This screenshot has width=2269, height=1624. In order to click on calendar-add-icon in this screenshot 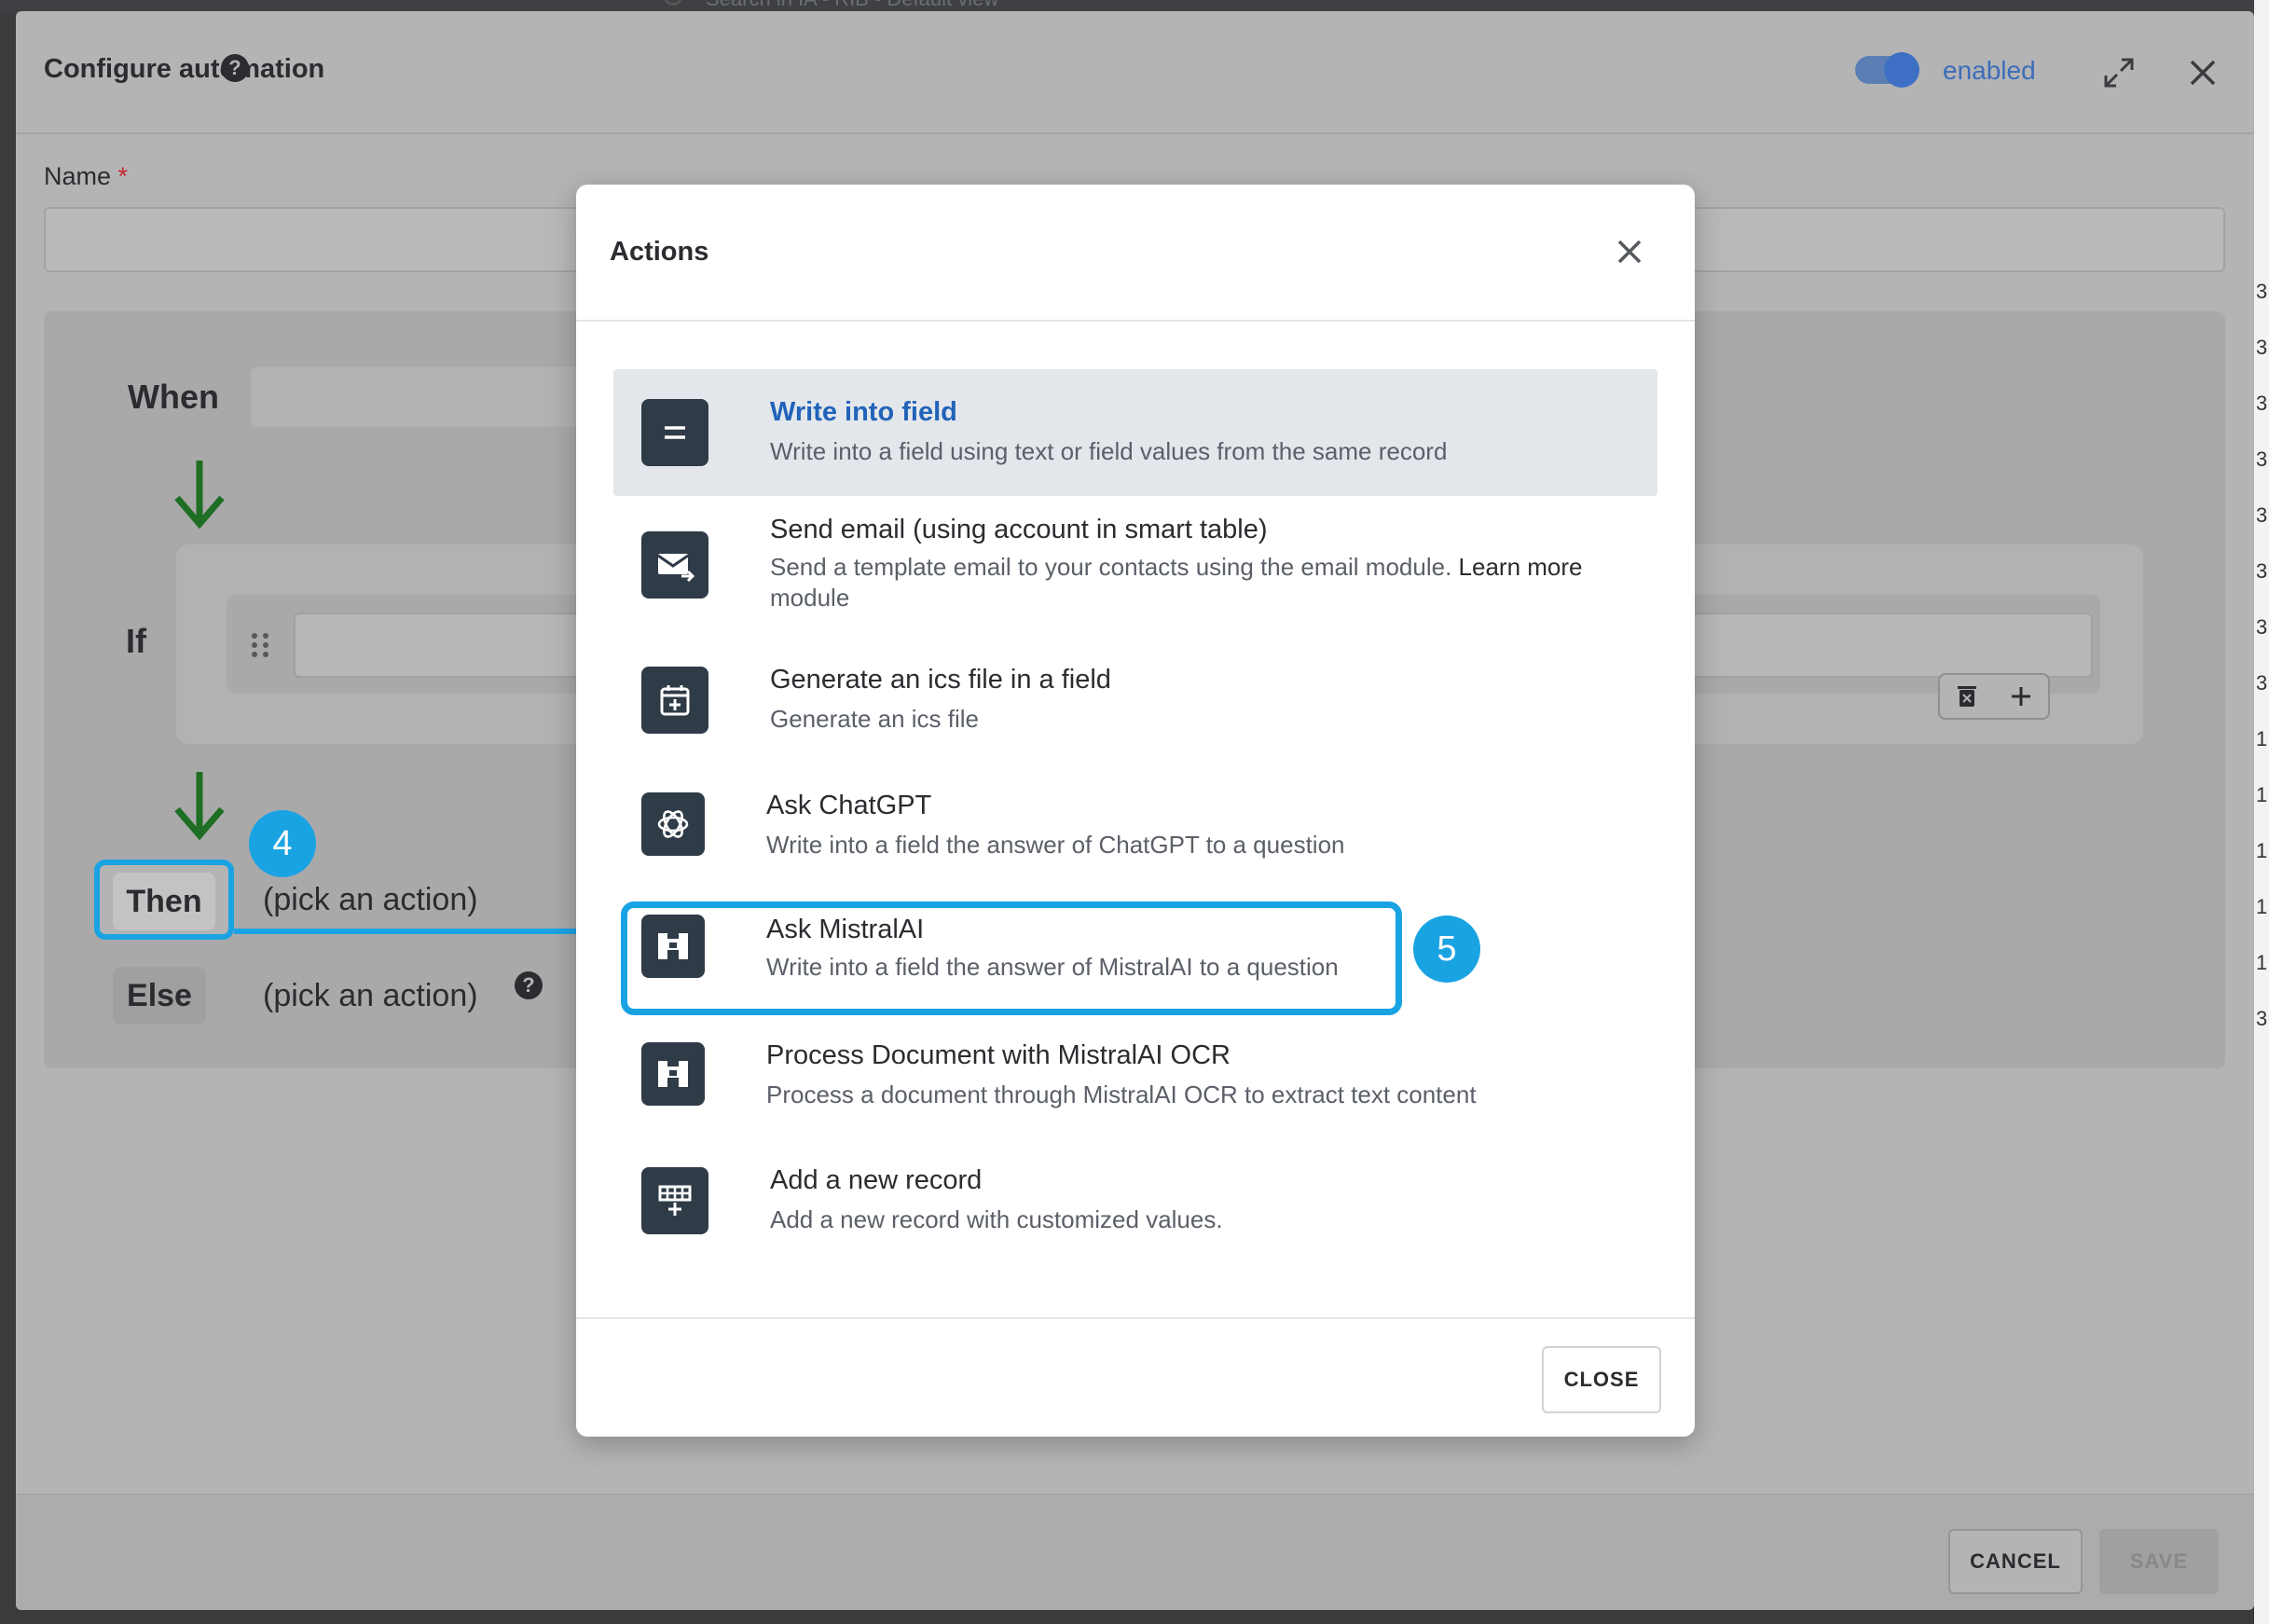, I will do `click(675, 700)`.